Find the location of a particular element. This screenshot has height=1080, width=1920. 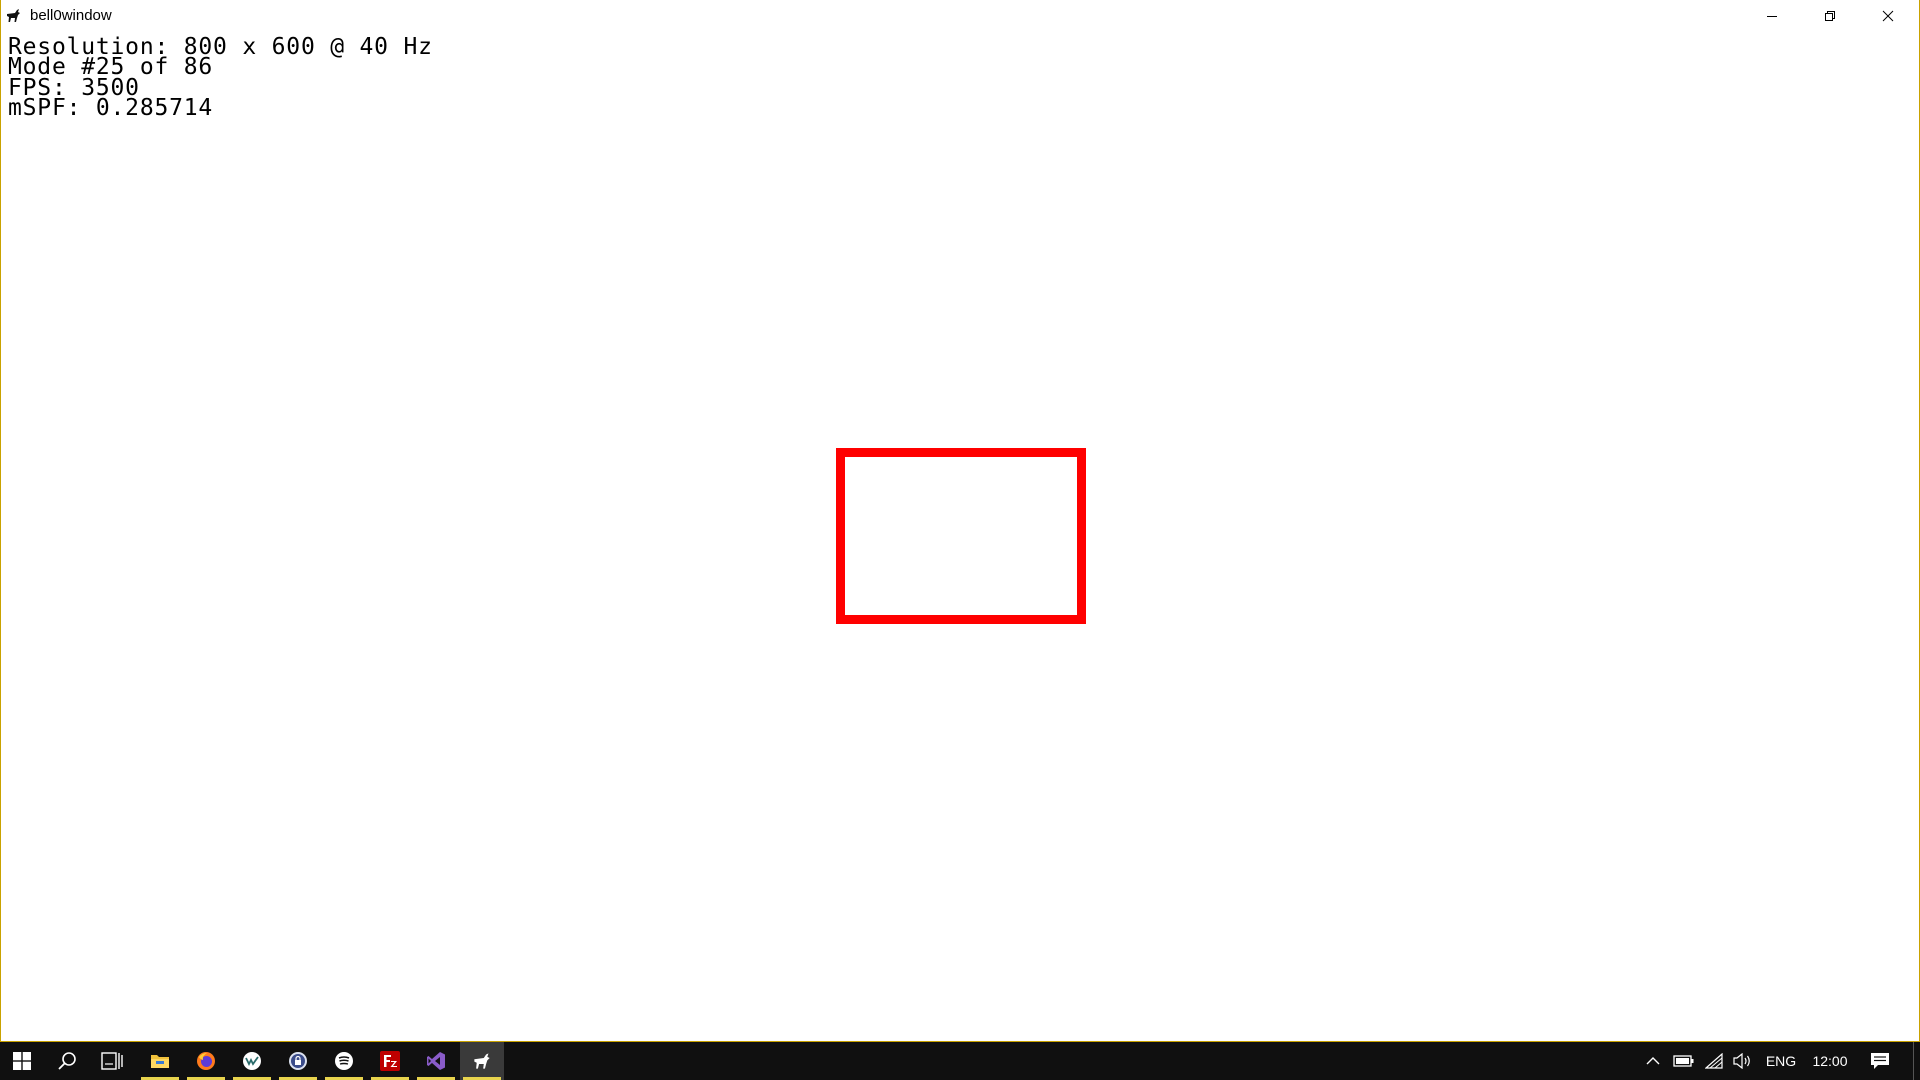

task-view-icon is located at coordinates (112, 1061).